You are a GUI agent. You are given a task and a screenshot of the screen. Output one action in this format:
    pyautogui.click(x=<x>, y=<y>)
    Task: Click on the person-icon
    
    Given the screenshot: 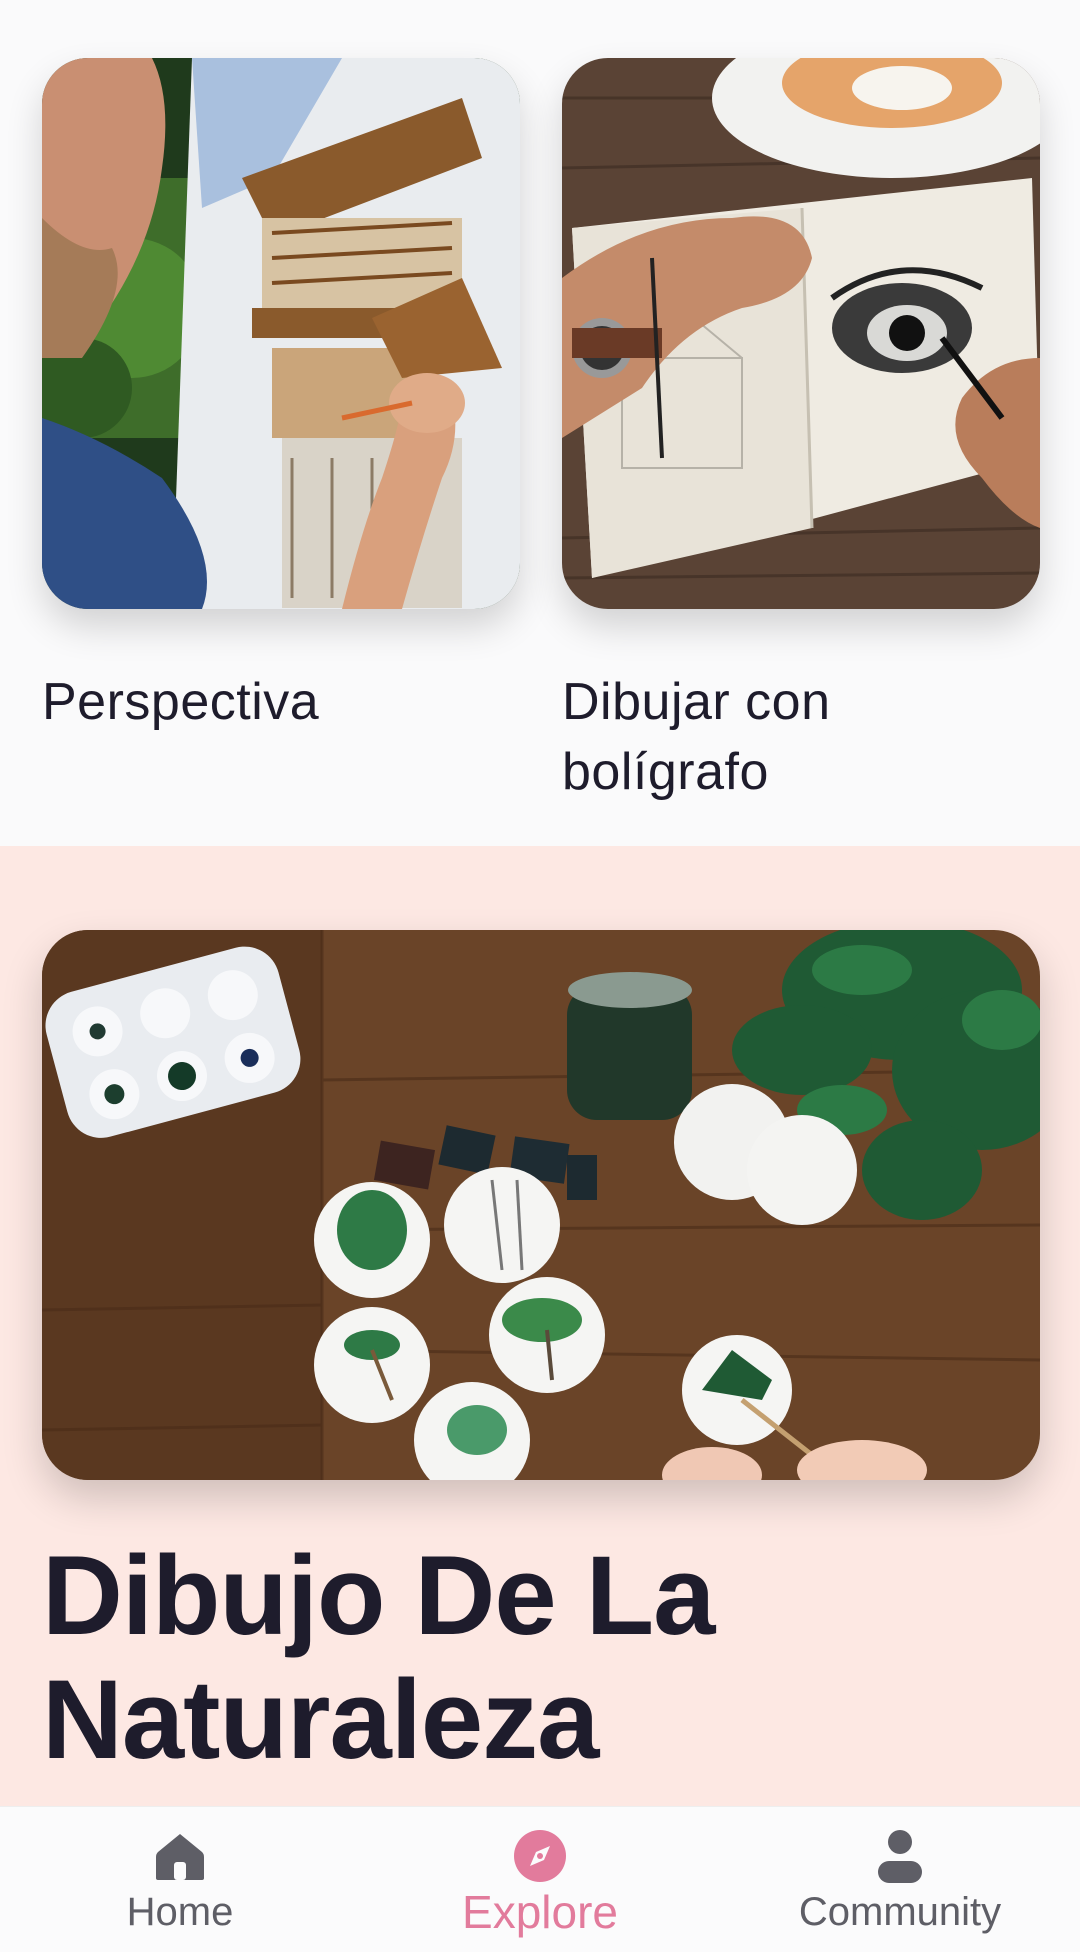 What is the action you would take?
    pyautogui.click(x=900, y=1856)
    